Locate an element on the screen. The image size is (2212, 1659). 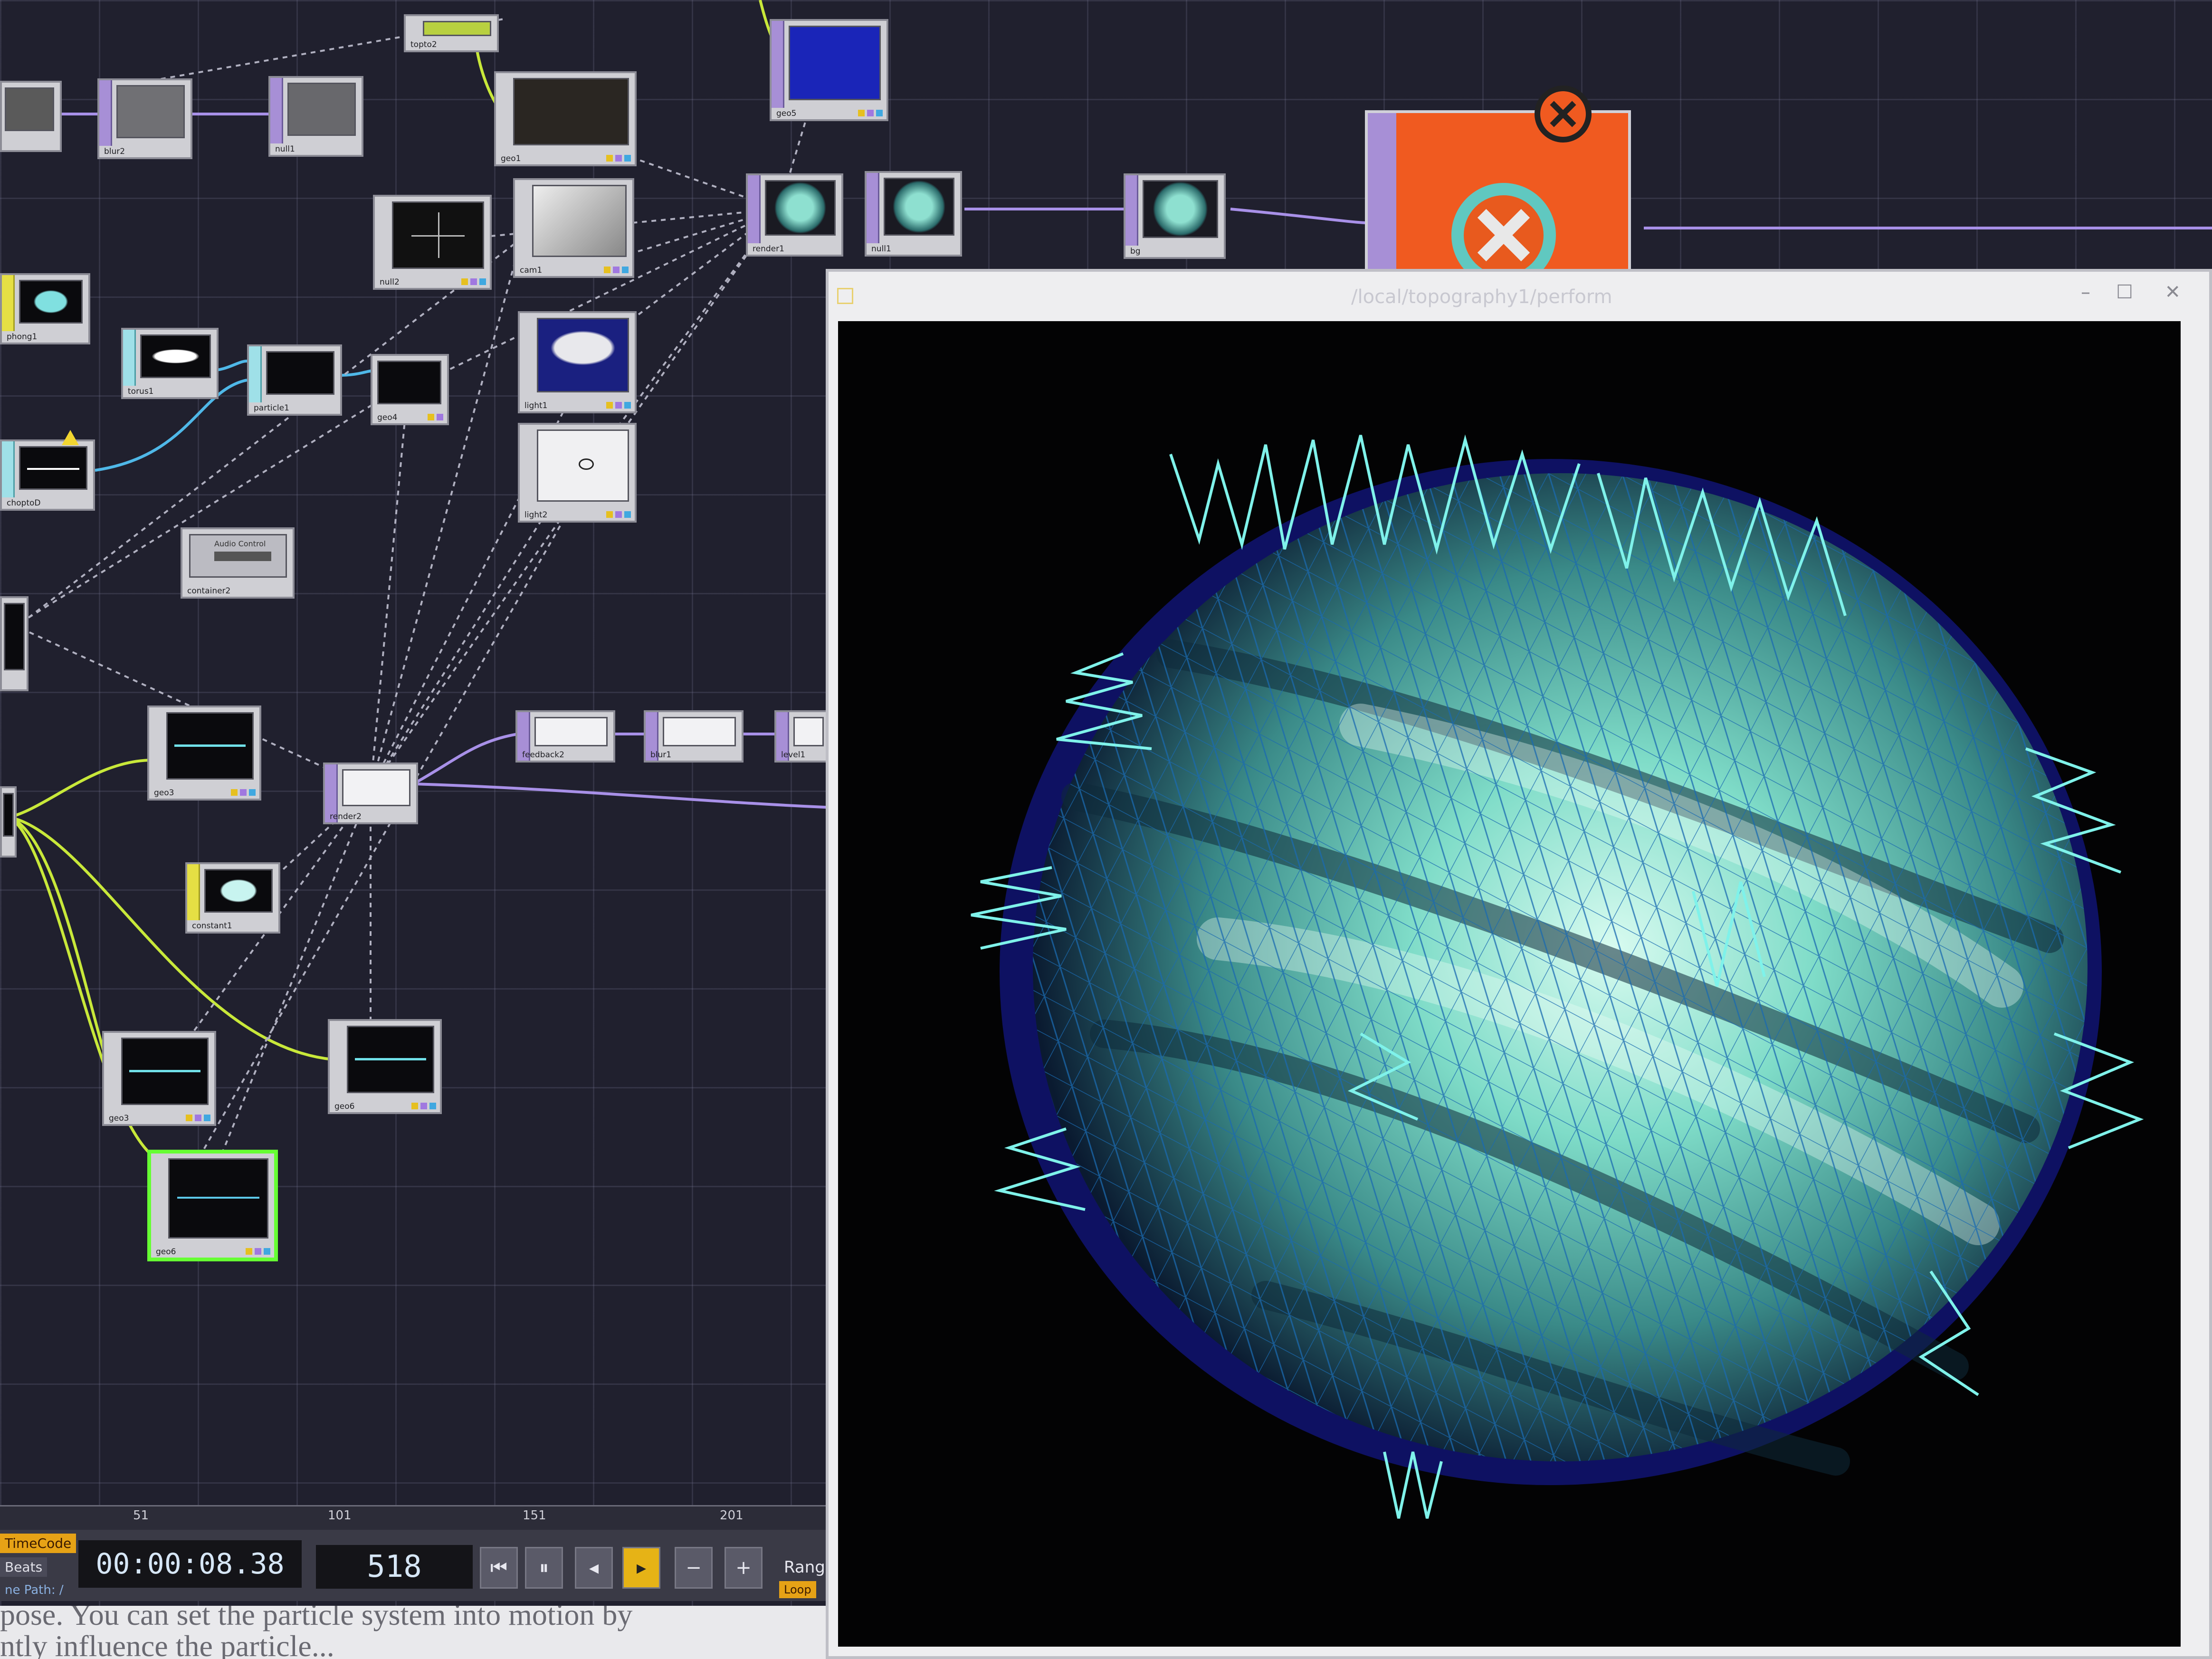
node-constant1: constant1 is located at coordinates (232, 898).